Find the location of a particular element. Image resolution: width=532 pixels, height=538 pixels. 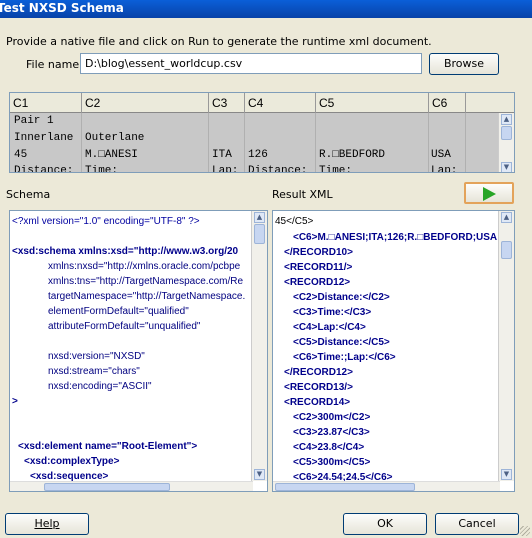

code-line: > is located at coordinates (15, 401).